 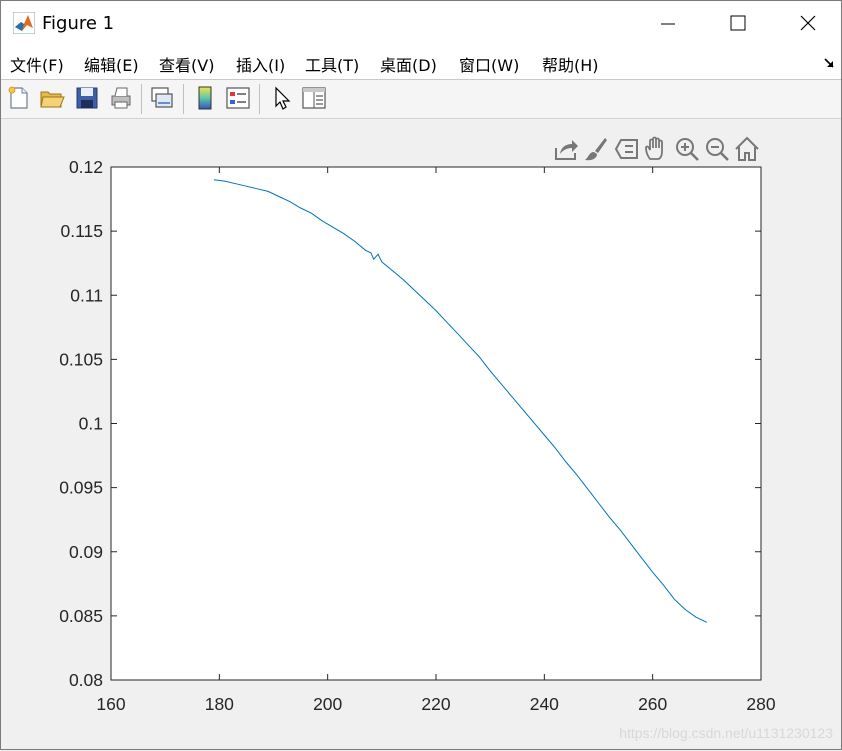 What do you see at coordinates (760, 704) in the screenshot?
I see `x-tick-label: 280` at bounding box center [760, 704].